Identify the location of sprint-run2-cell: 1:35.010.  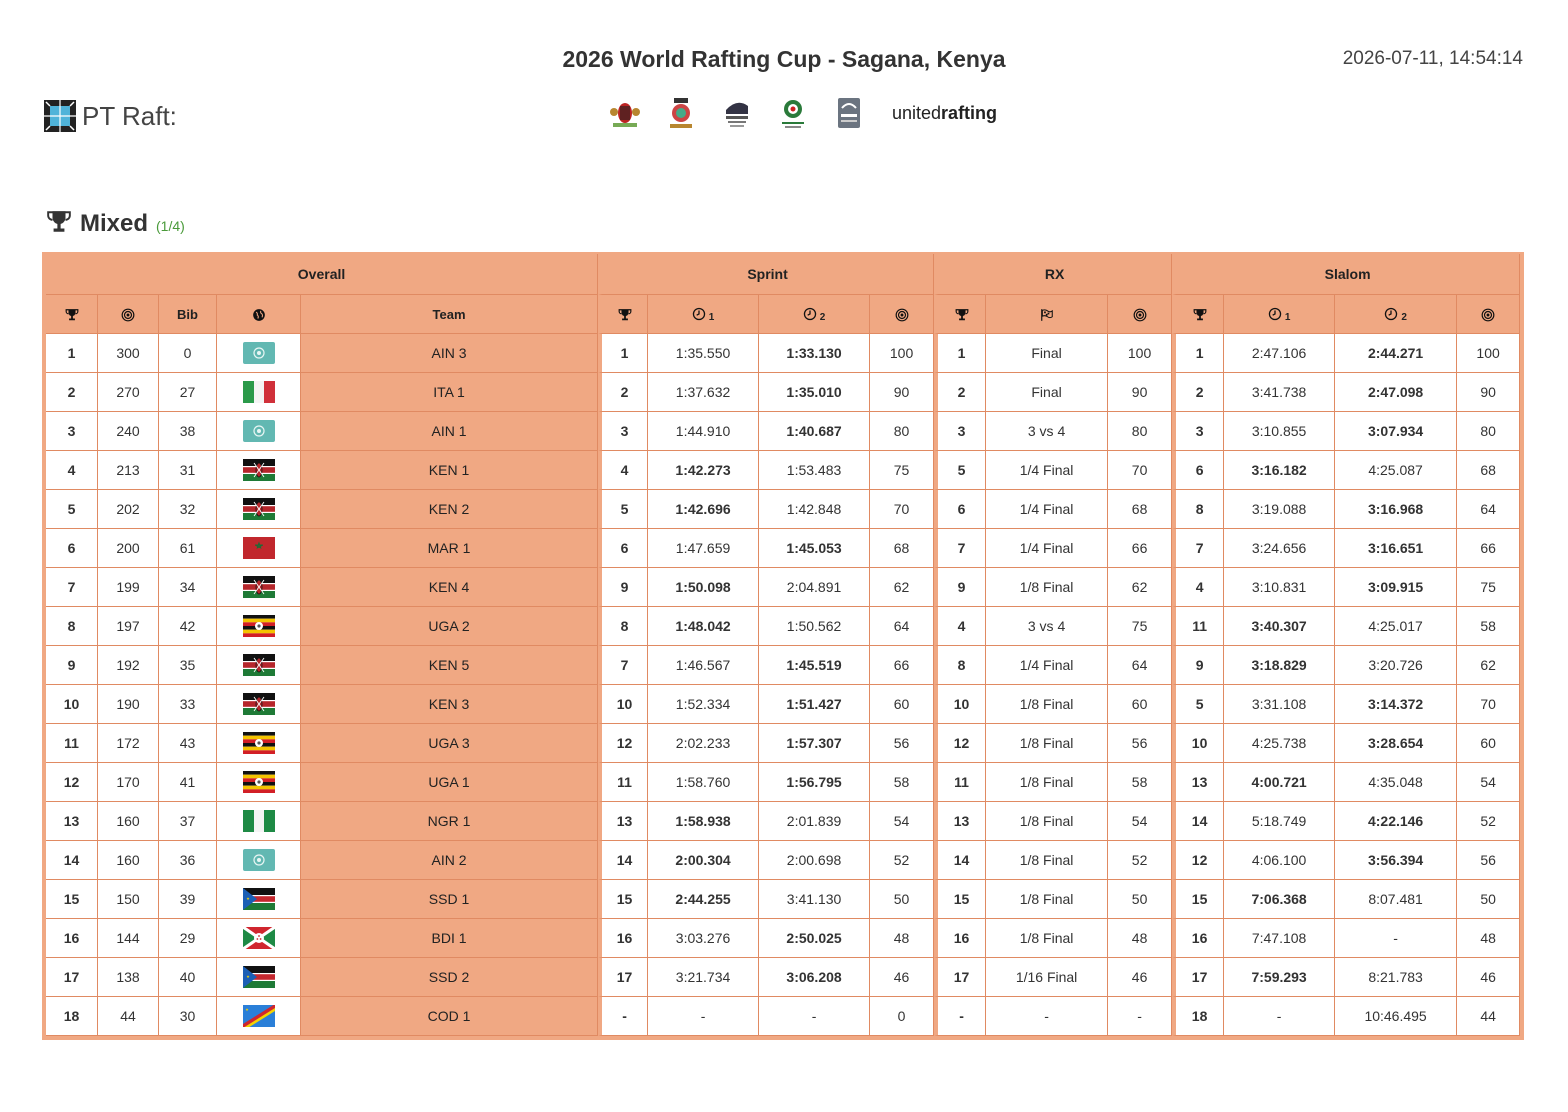
(815, 392).